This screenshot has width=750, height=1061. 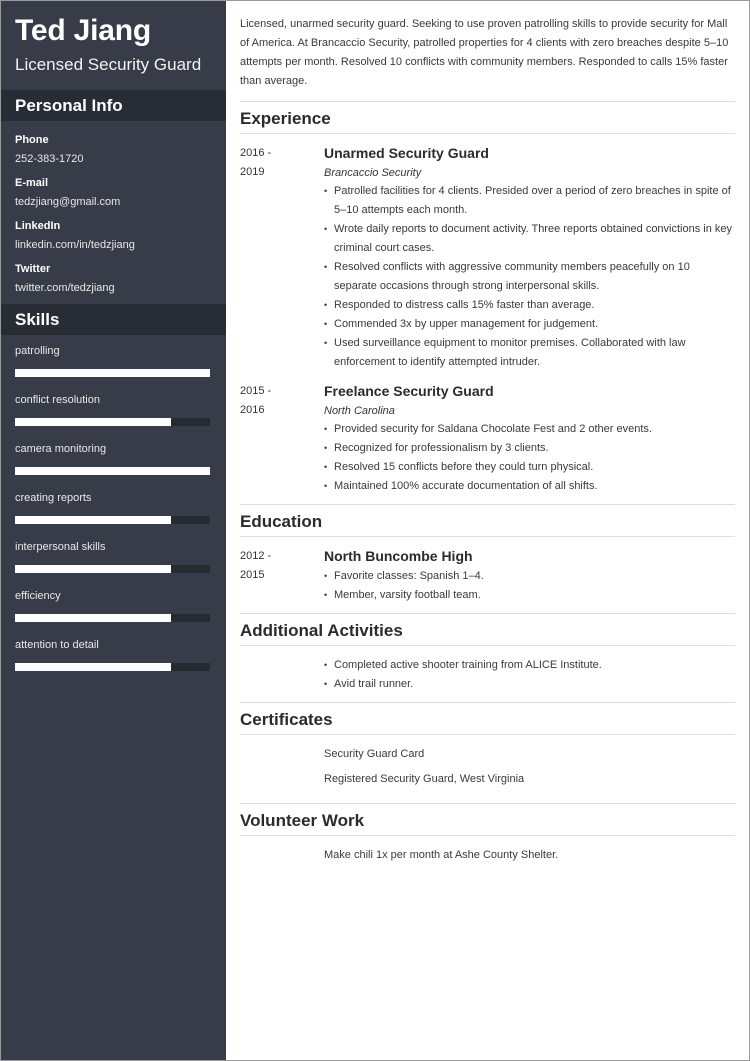 I want to click on entry-dates: 2015 - 2016, so click(x=282, y=439).